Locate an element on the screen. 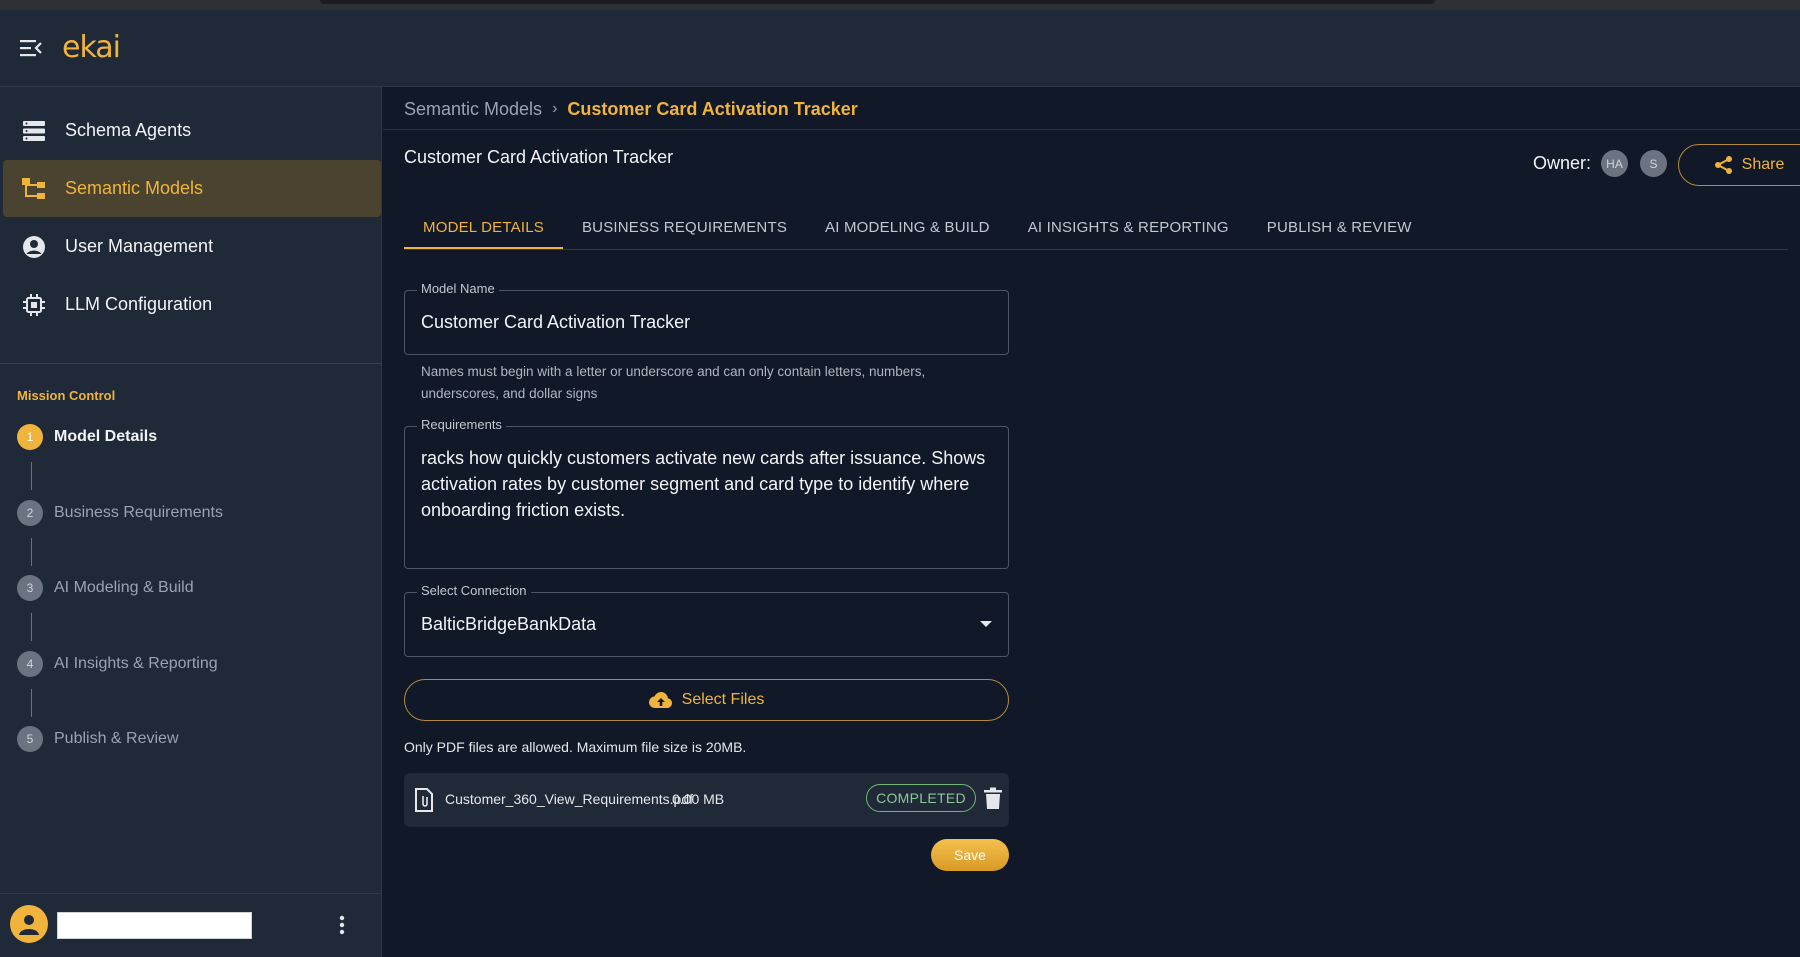  step-publish-review: 5 Publish & Review is located at coordinates (98, 739).